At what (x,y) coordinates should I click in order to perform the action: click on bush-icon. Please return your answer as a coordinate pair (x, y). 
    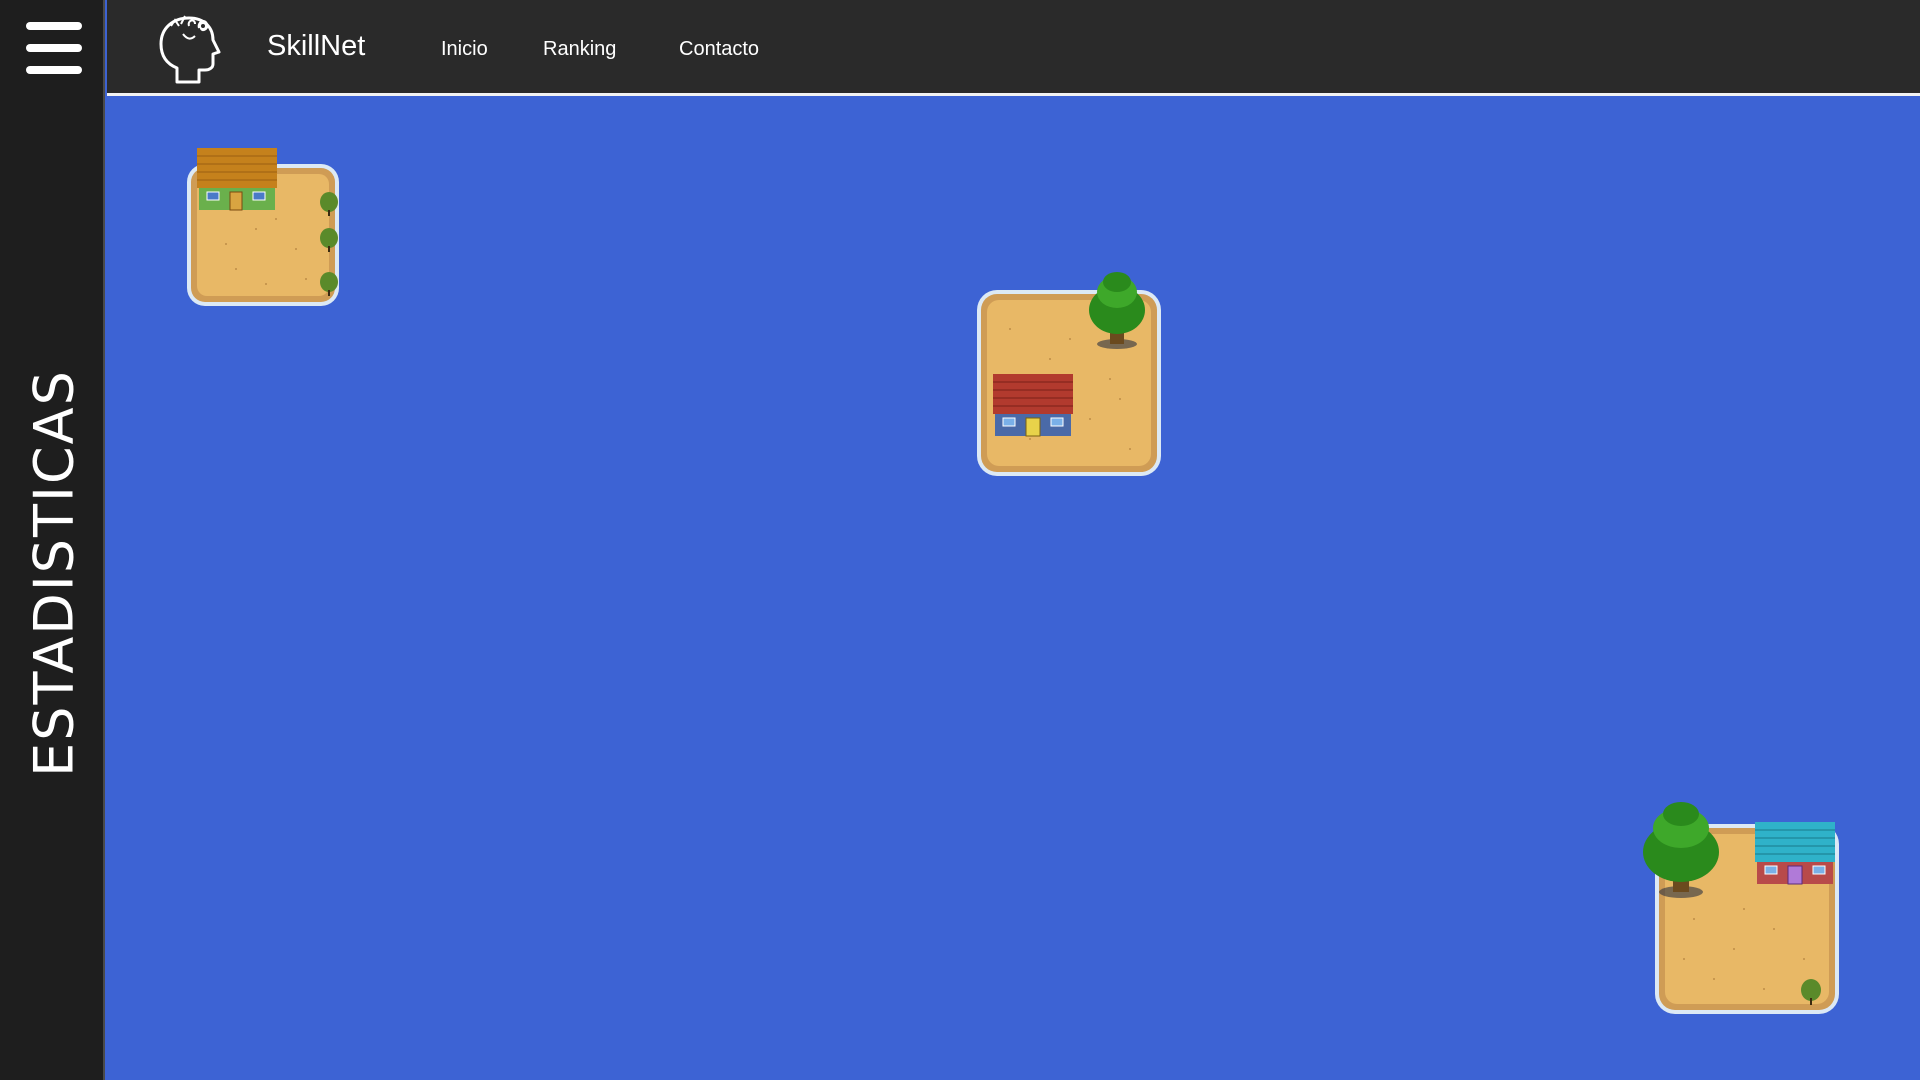
    Looking at the image, I should click on (329, 244).